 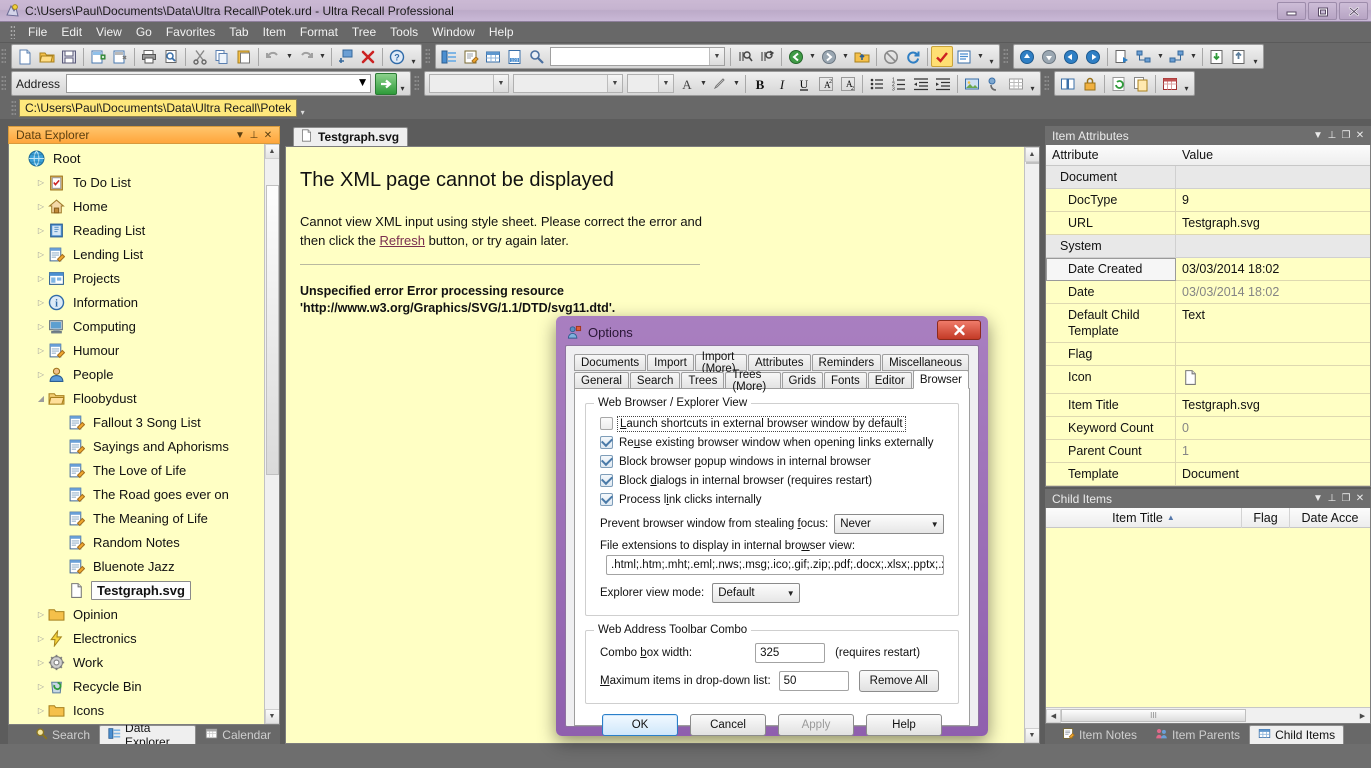 I want to click on up-folder-icon, so click(x=862, y=56).